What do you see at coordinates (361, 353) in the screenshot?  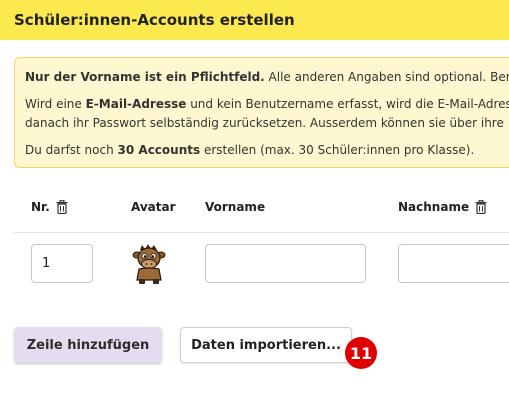 I see `annotation-badge: 11` at bounding box center [361, 353].